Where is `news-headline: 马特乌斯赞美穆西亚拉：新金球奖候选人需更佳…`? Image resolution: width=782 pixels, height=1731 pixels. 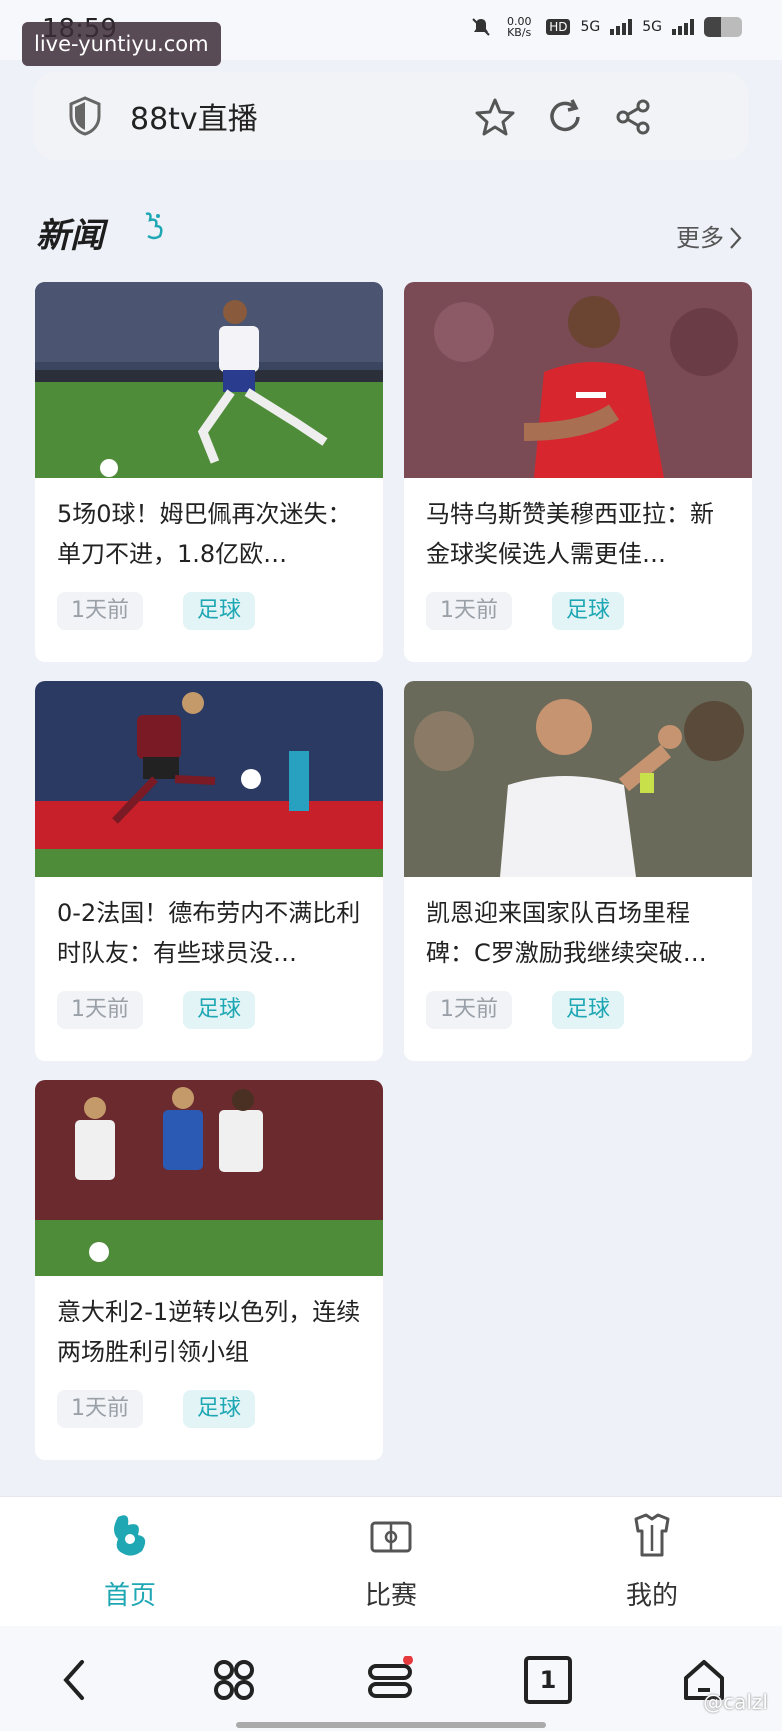
news-headline: 马特乌斯赞美穆西亚拉：新金球奖候选人需更佳… is located at coordinates (570, 534).